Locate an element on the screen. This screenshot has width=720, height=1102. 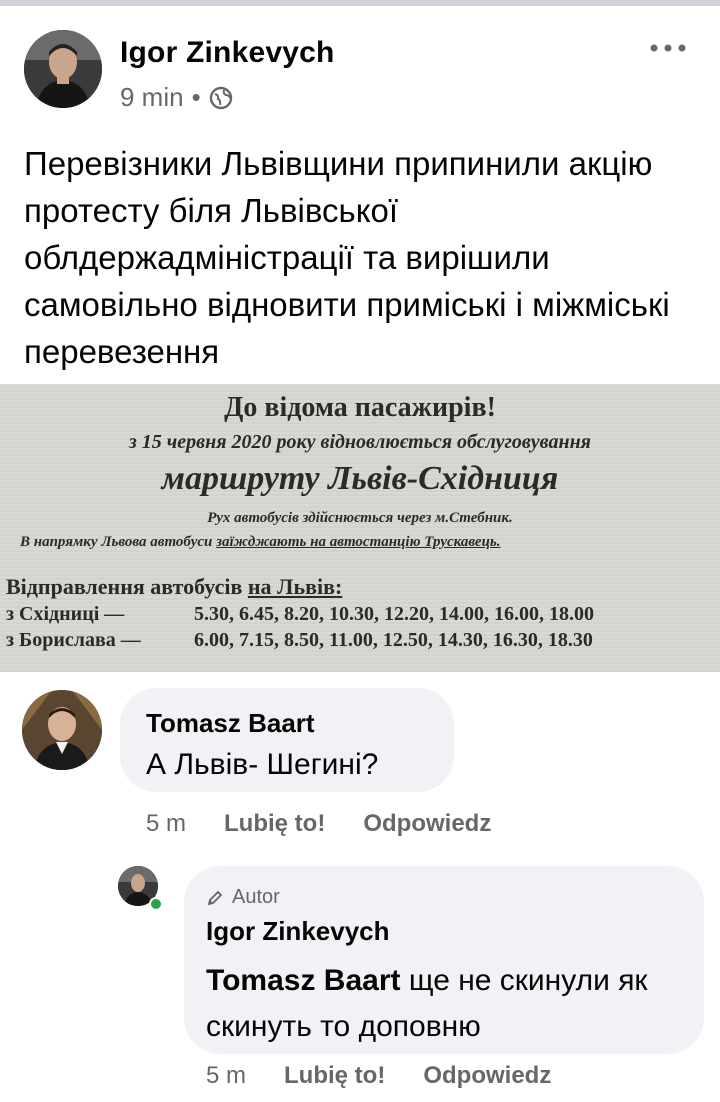
commenter-avatar is located at coordinates (62, 730).